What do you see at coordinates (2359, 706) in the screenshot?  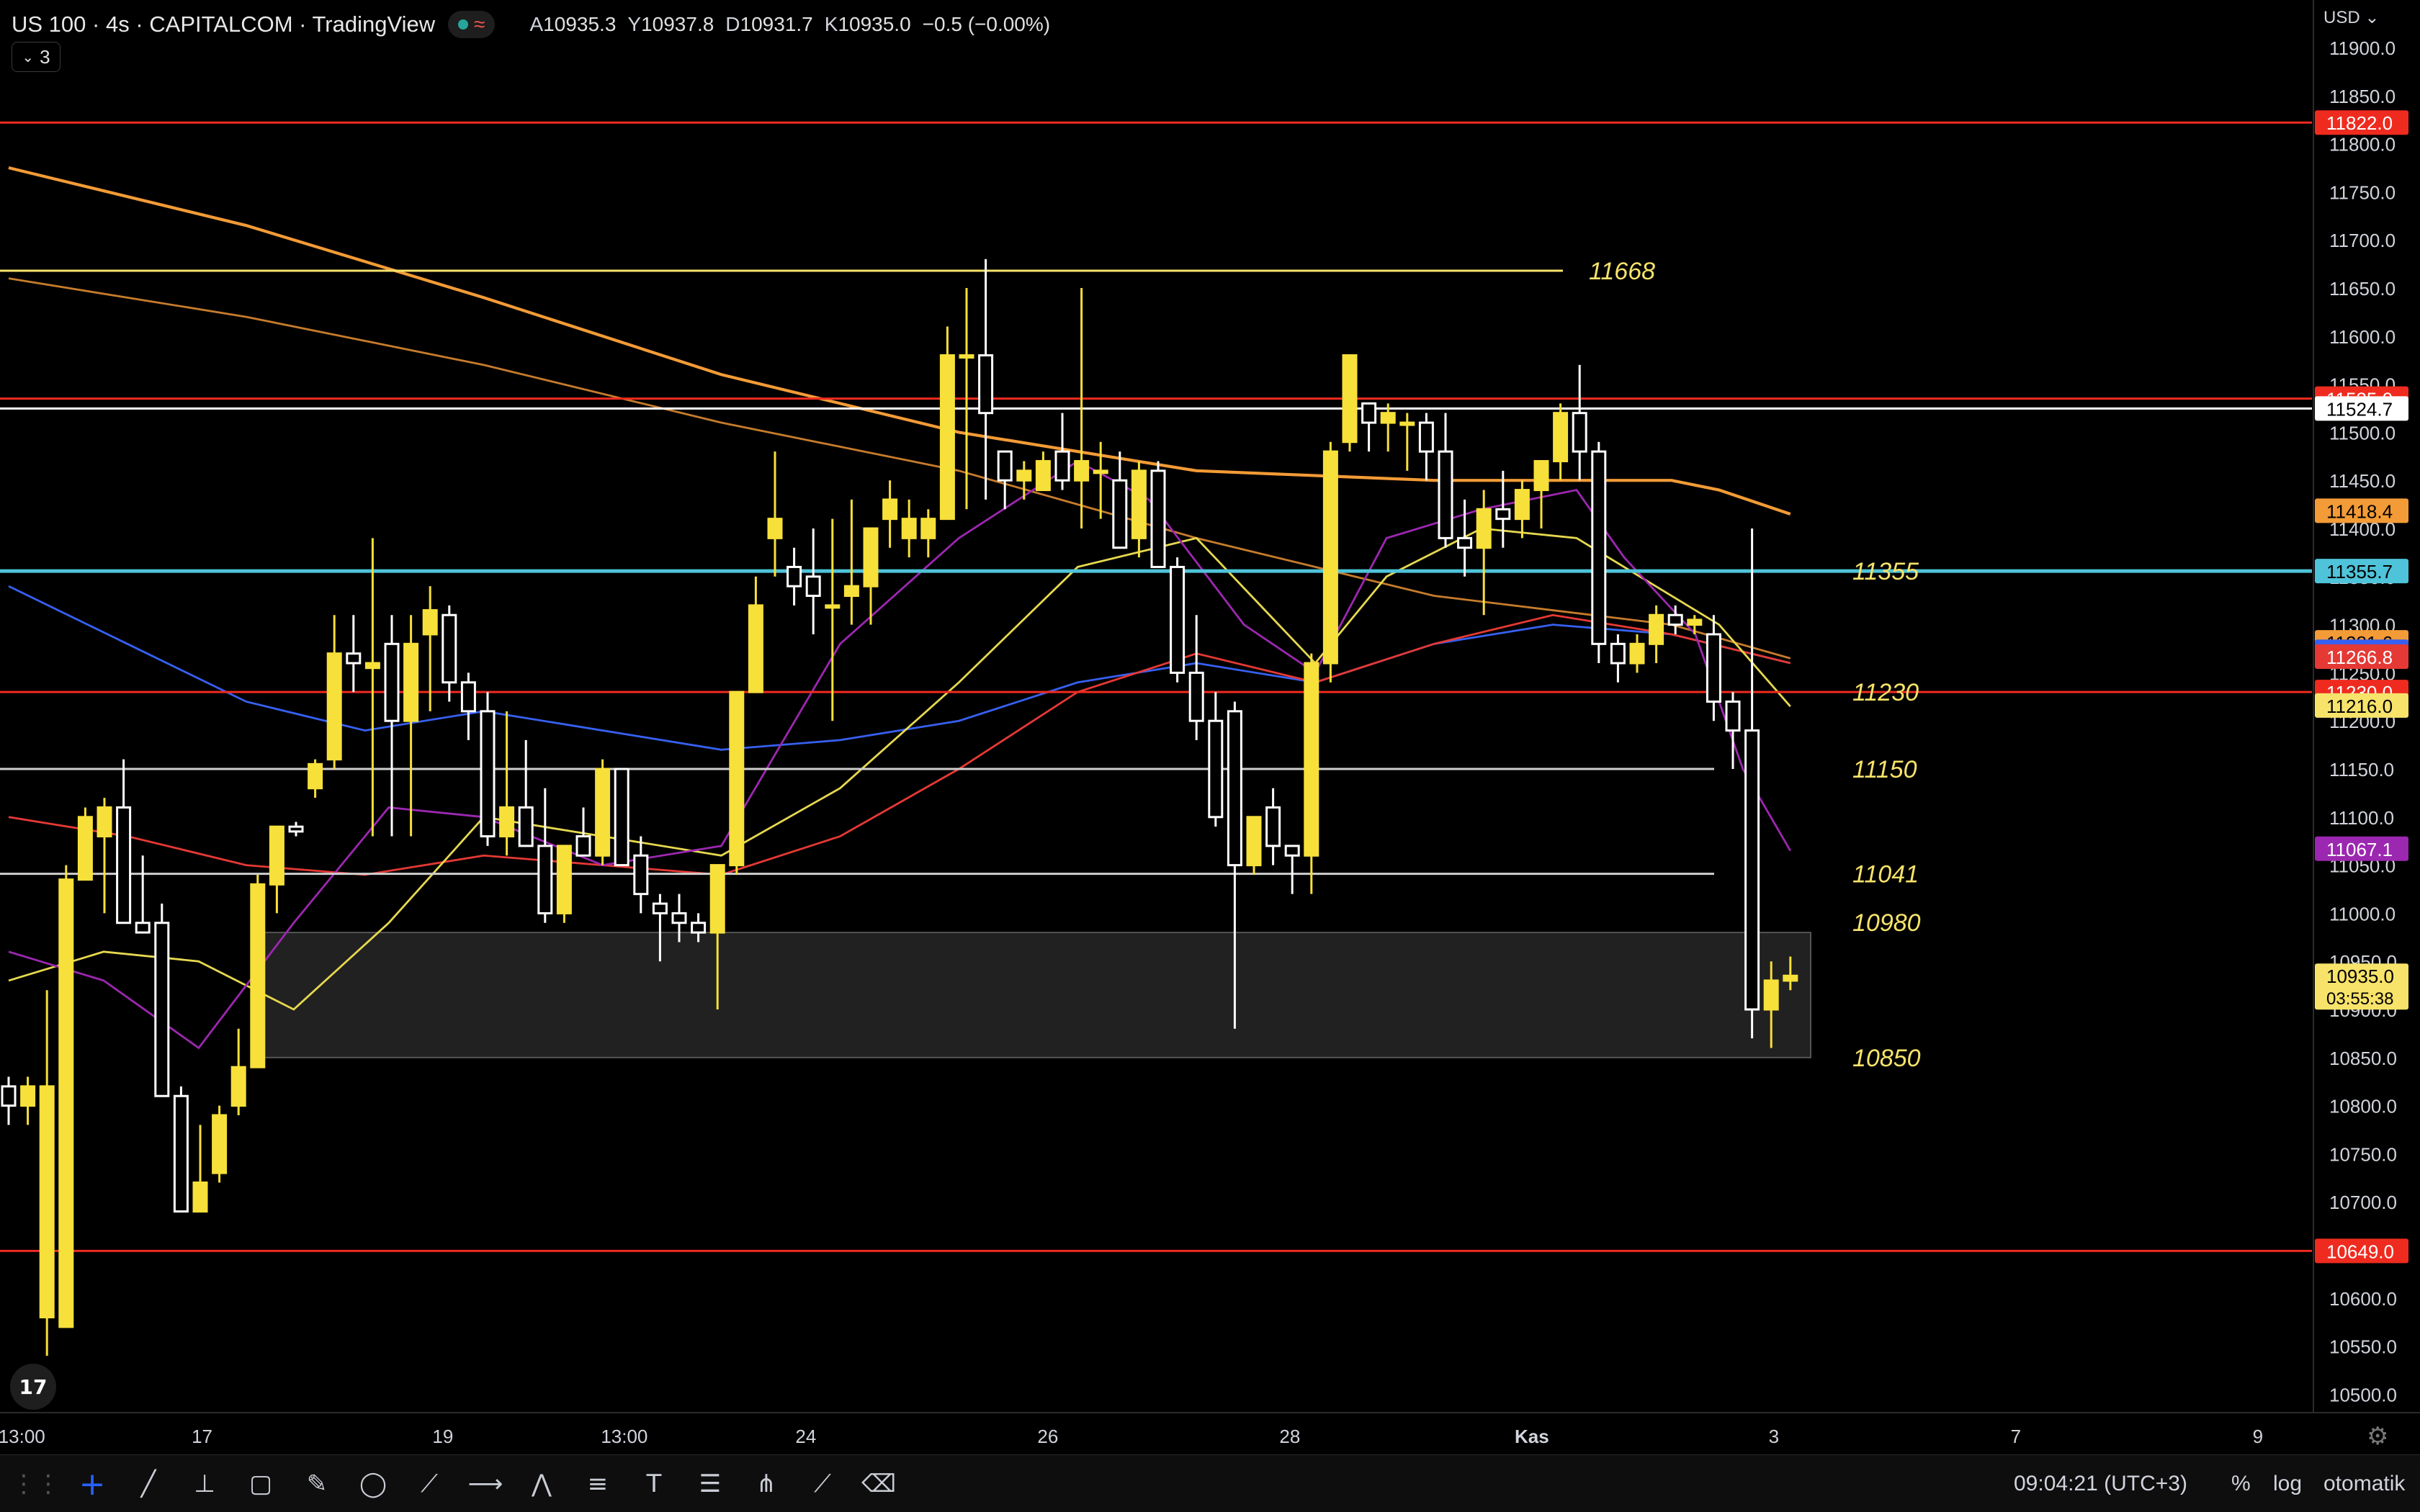 I see `ma-price-tag-4: 11216.0` at bounding box center [2359, 706].